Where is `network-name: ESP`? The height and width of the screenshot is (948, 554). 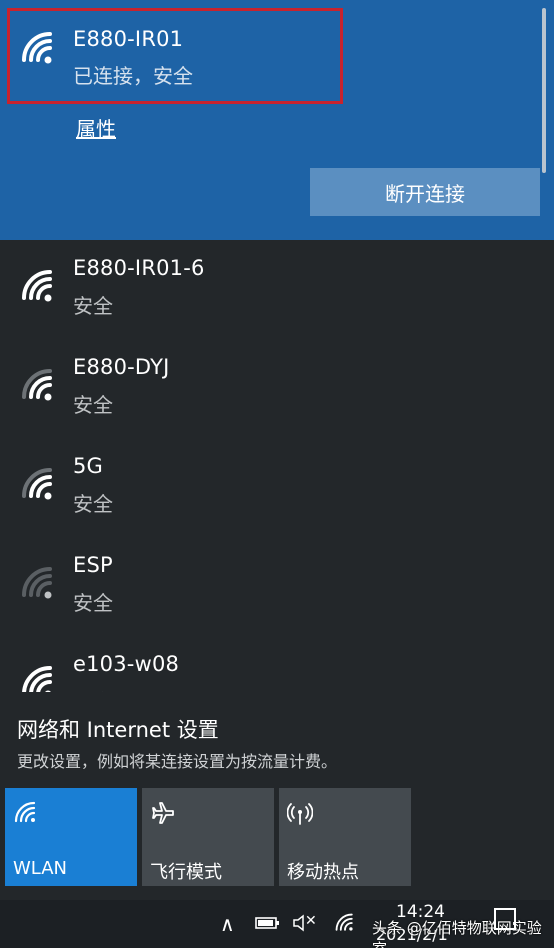 network-name: ESP is located at coordinates (93, 565).